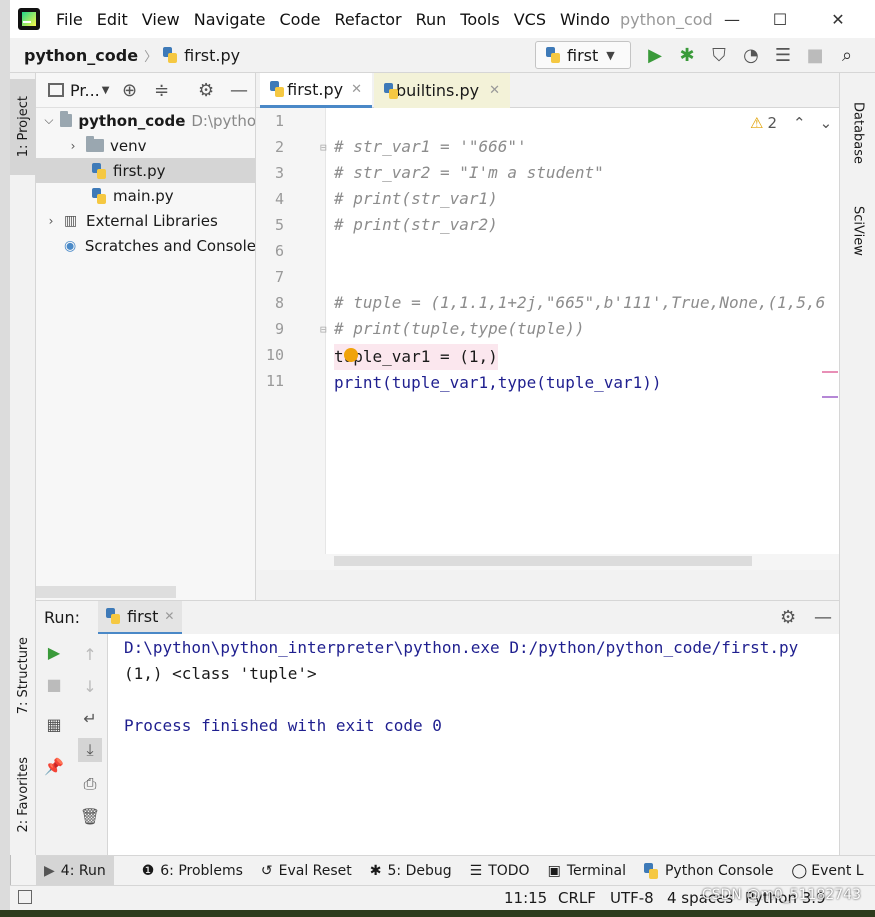  Describe the element at coordinates (266, 870) in the screenshot. I see `reset-icon: ↺` at that location.